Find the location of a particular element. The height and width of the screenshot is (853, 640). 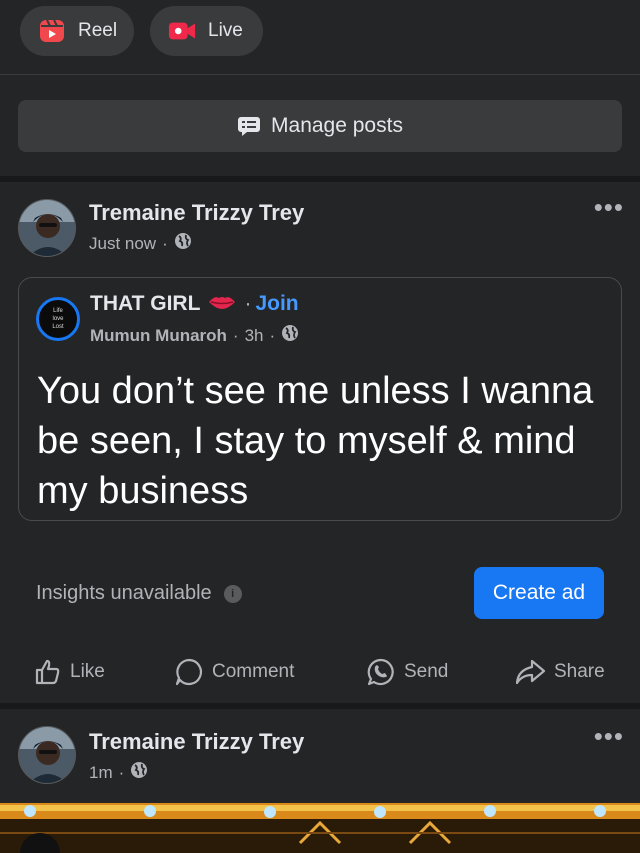

insights-status: Insights unavailable i is located at coordinates (139, 593).